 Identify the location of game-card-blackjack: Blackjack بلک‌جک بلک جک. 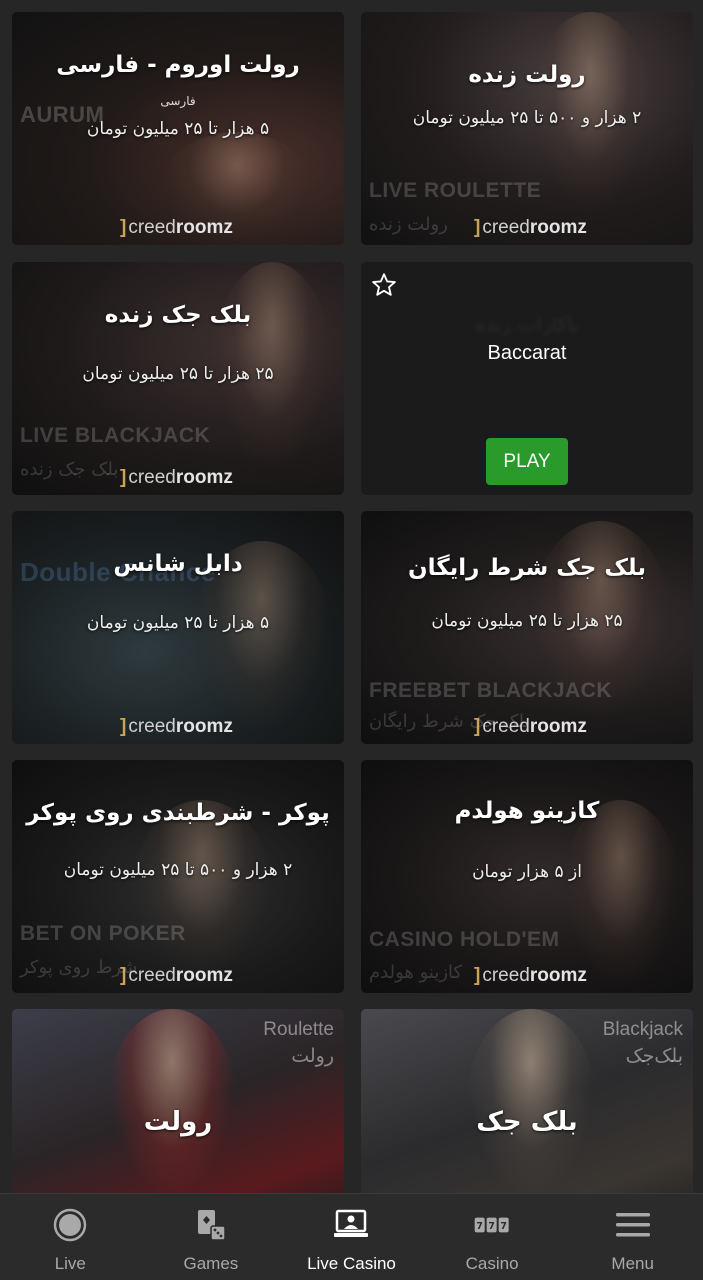
(527, 1101).